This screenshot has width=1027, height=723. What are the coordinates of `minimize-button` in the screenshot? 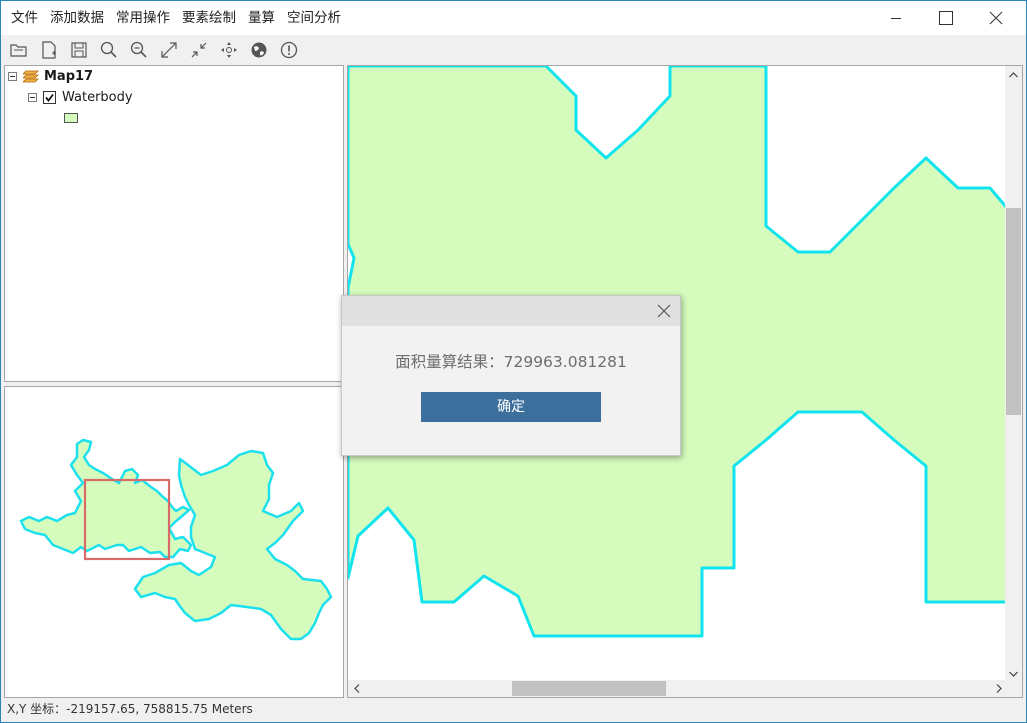 It's located at (896, 18).